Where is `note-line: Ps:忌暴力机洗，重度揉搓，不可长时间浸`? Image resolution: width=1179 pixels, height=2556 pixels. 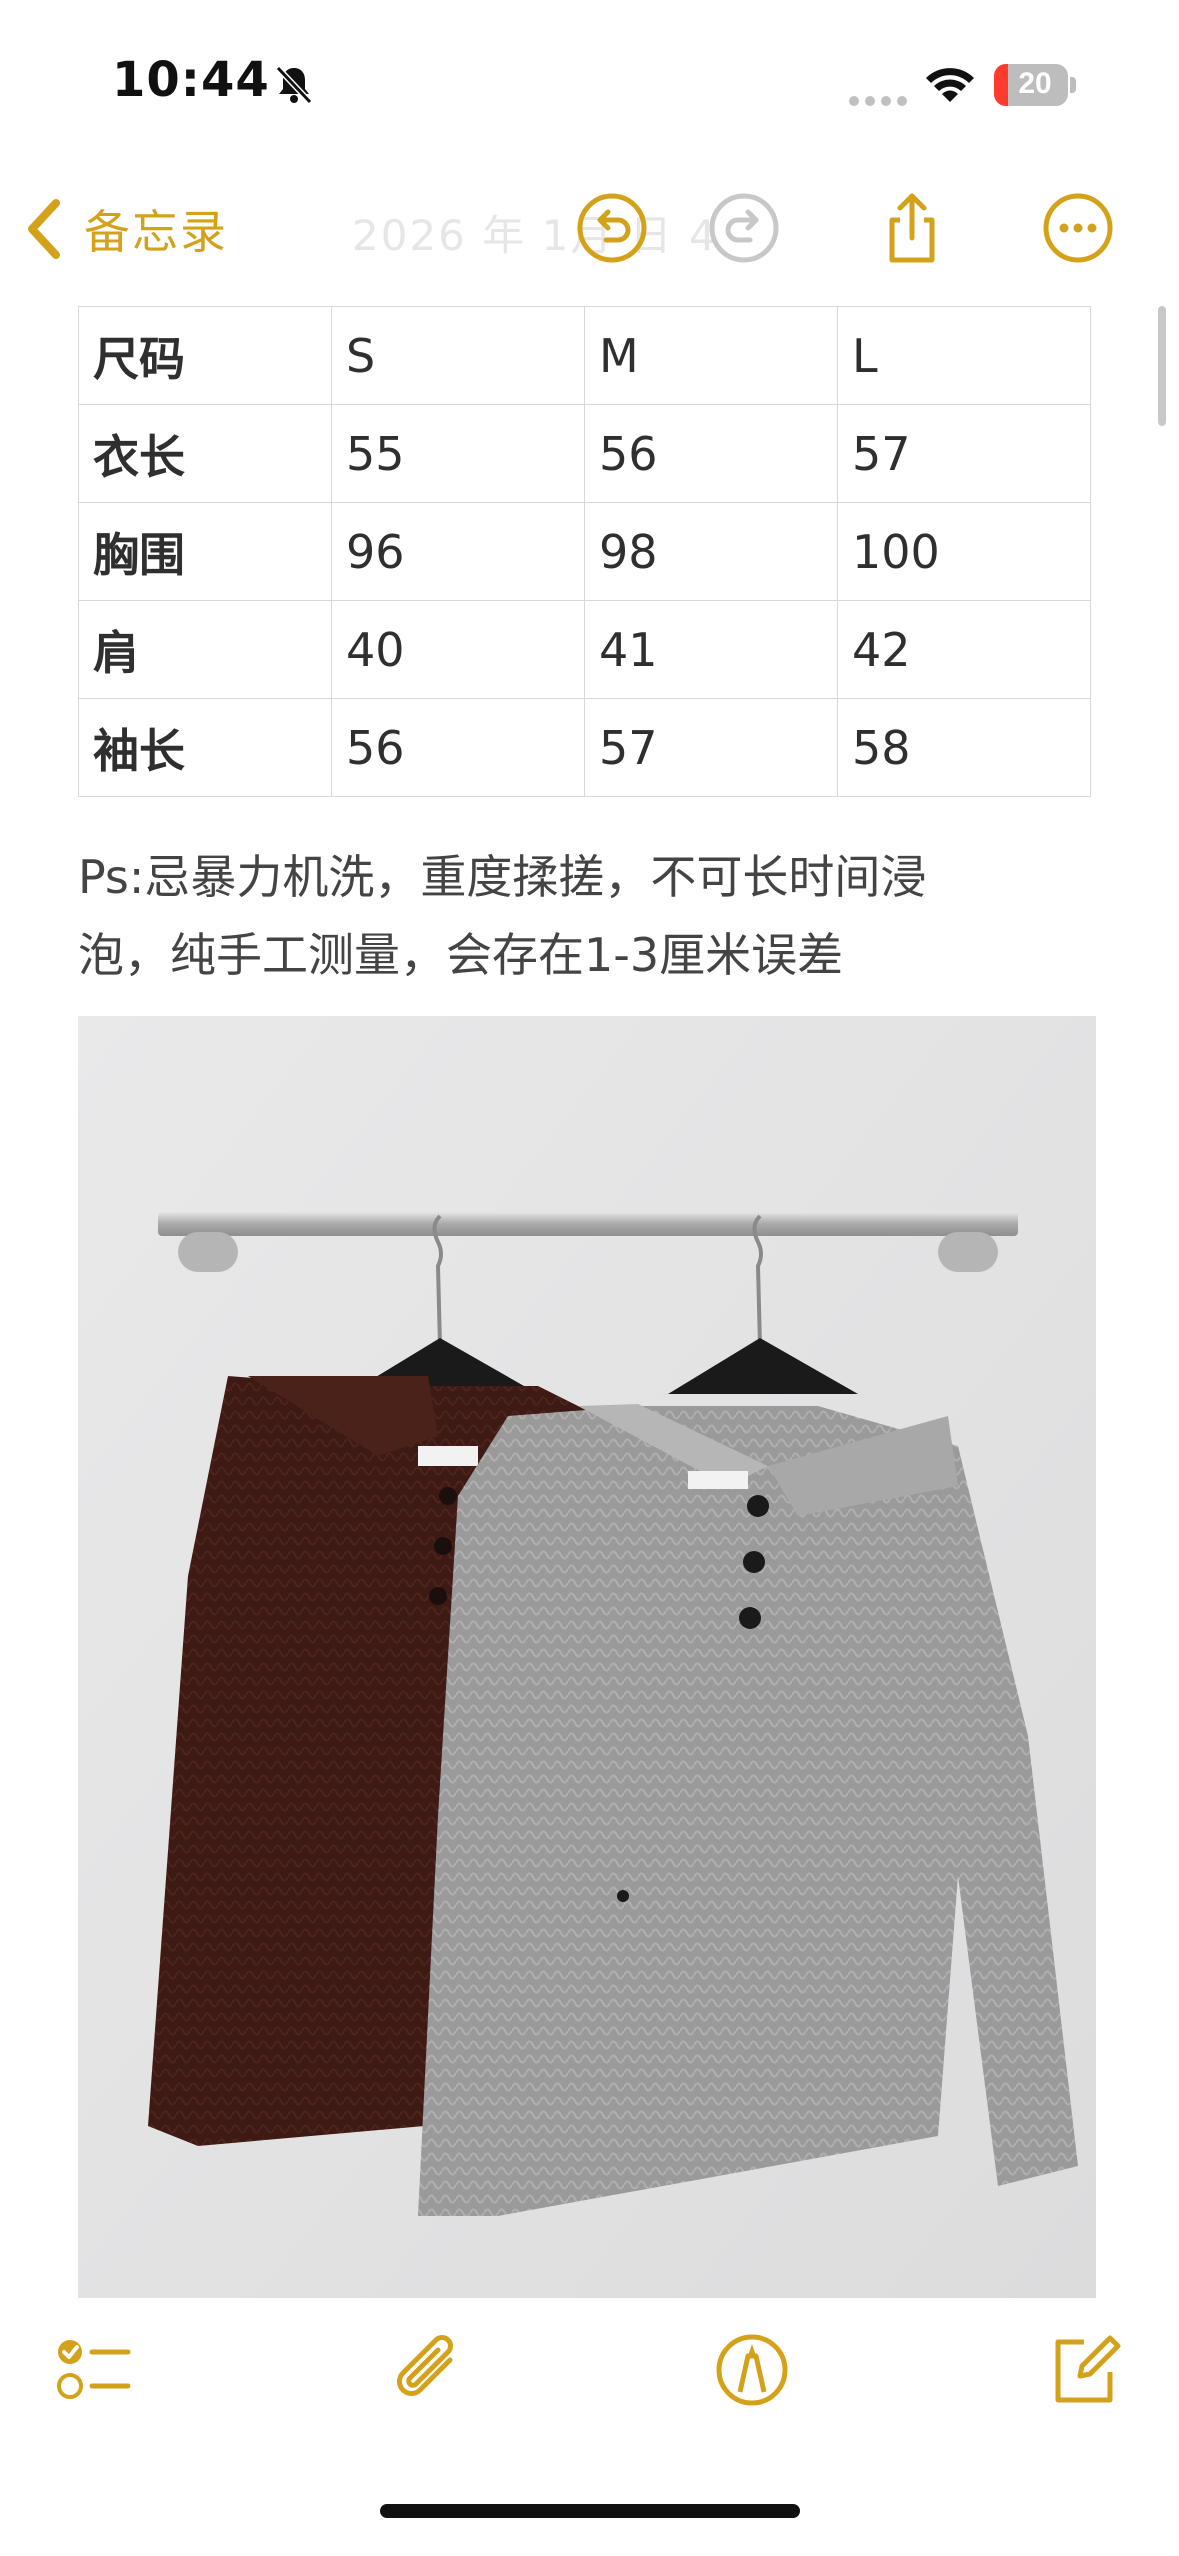 note-line: Ps:忌暴力机洗，重度揉搓，不可长时间浸 is located at coordinates (502, 877).